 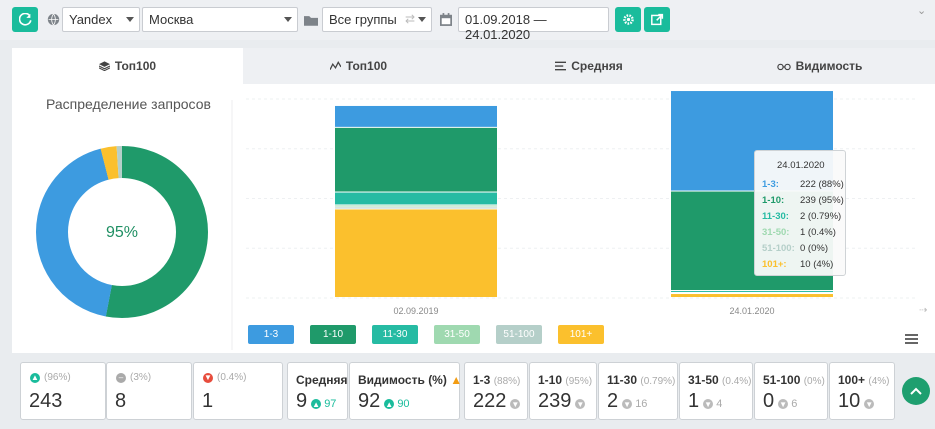 I want to click on stat-label: 11-30, so click(x=622, y=380).